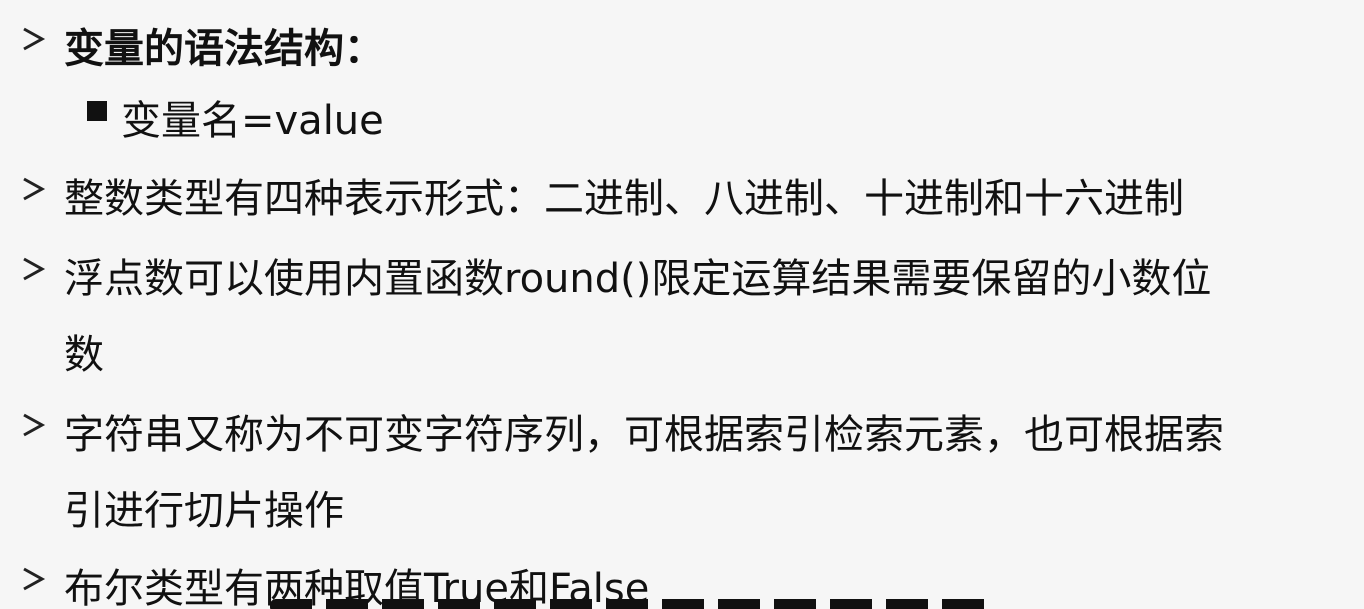 This screenshot has height=609, width=1364. I want to click on cutoff-text-fragment, so click(630, 604).